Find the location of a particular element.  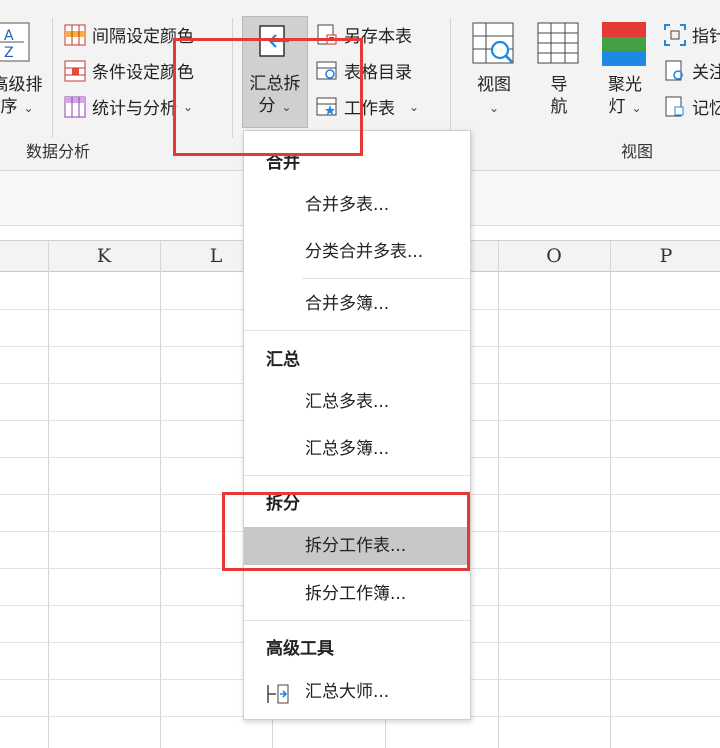

group-label-view: 视图 is located at coordinates (637, 151).